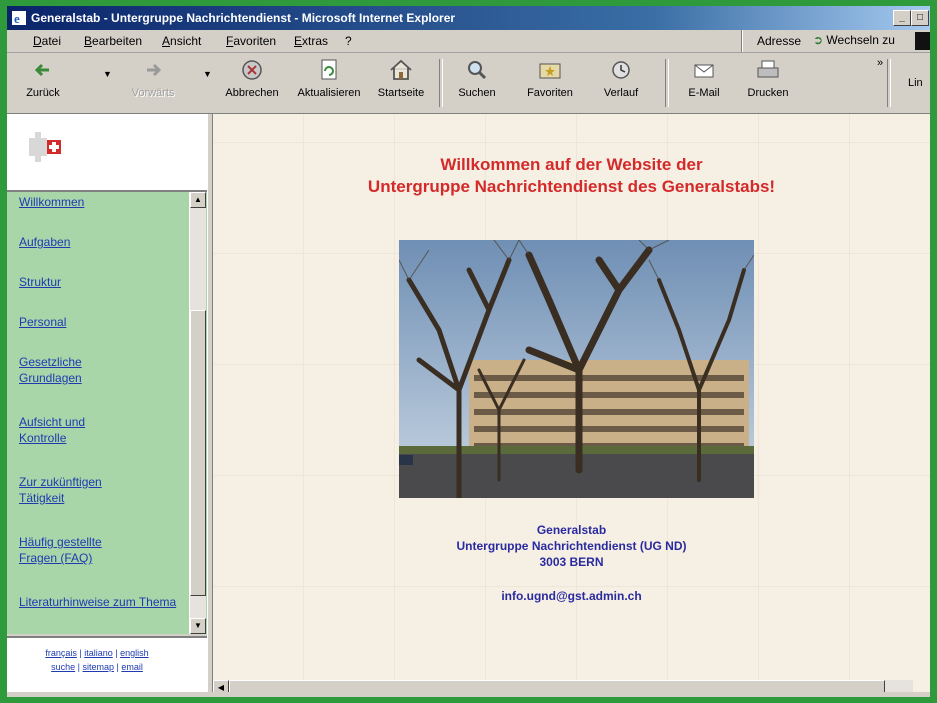 The height and width of the screenshot is (703, 937). What do you see at coordinates (704, 71) in the screenshot?
I see `mail-icon` at bounding box center [704, 71].